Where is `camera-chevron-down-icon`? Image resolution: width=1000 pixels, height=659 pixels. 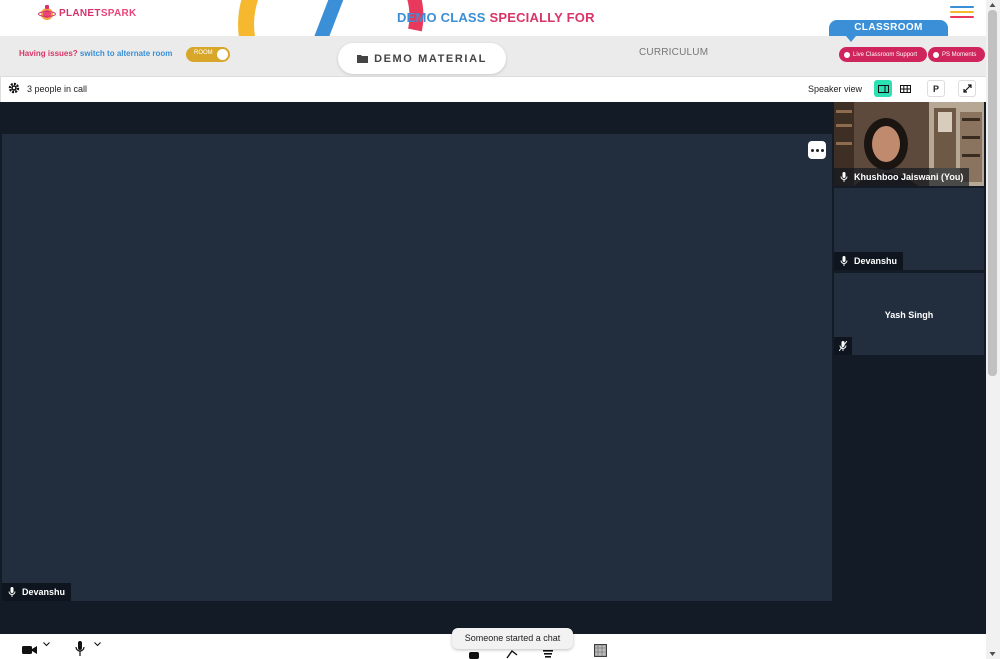 camera-chevron-down-icon is located at coordinates (46, 644).